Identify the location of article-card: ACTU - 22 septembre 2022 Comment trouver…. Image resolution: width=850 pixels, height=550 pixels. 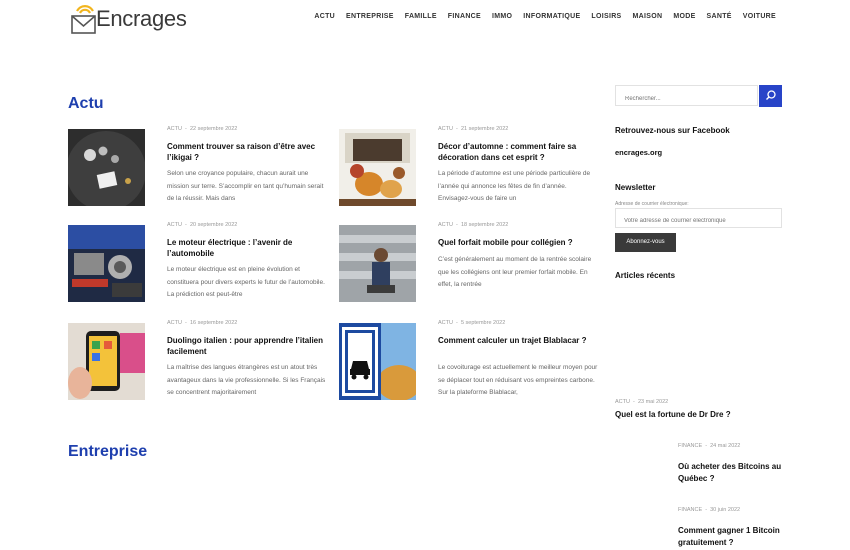
(198, 168).